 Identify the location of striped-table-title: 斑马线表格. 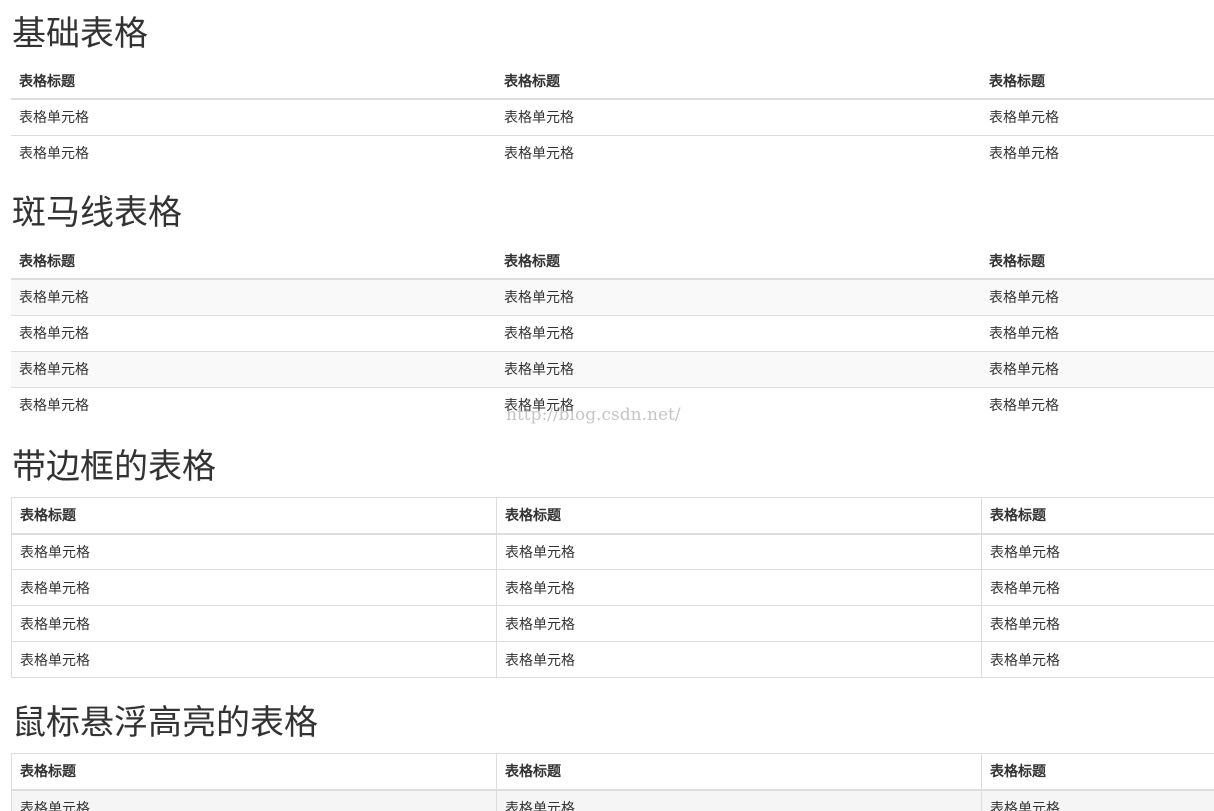
(97, 213).